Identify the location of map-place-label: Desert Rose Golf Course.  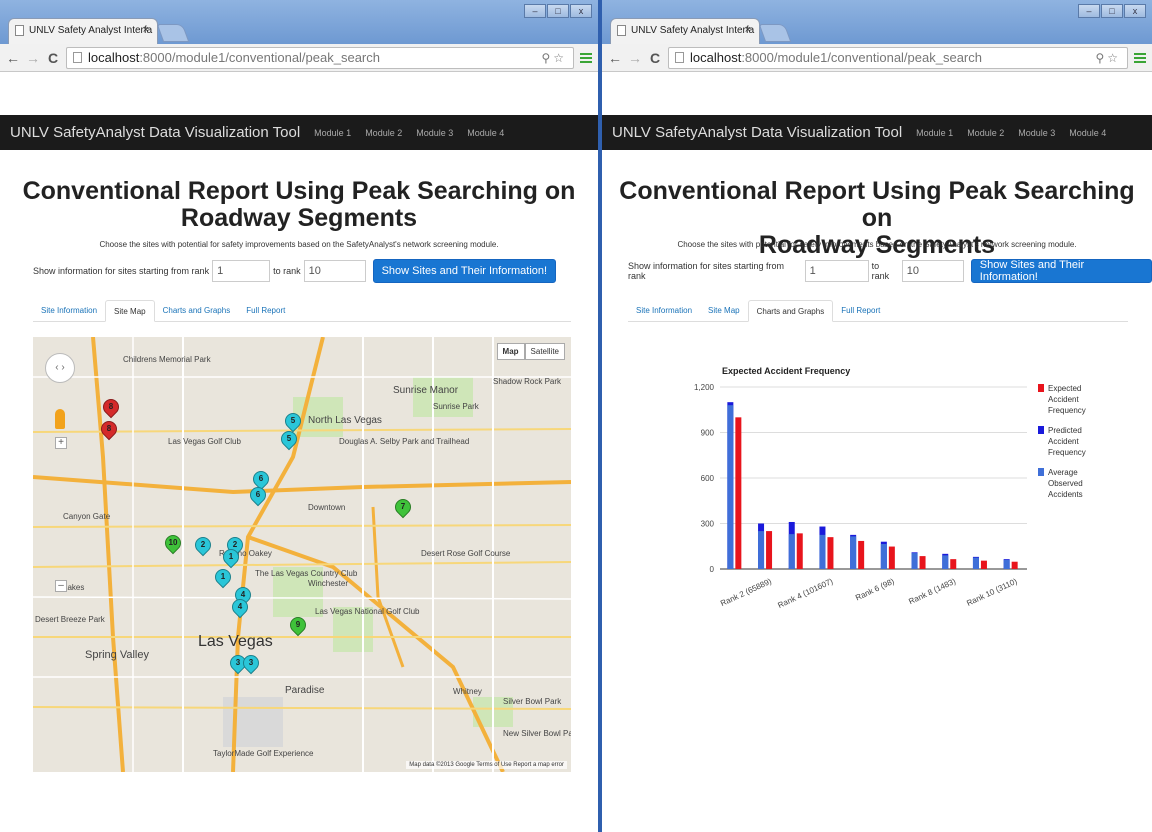
(466, 553).